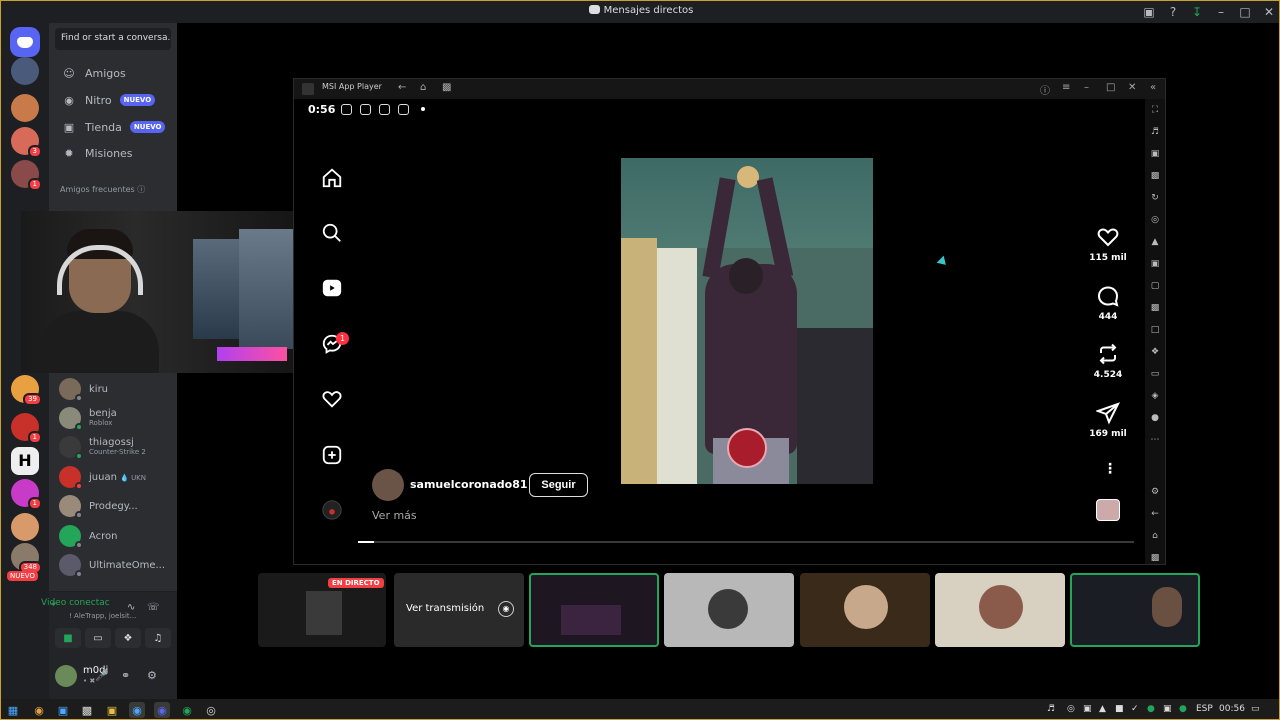 Image resolution: width=1280 pixels, height=720 pixels. Describe the element at coordinates (1135, 709) in the screenshot. I see `tray-icon: ✓` at that location.